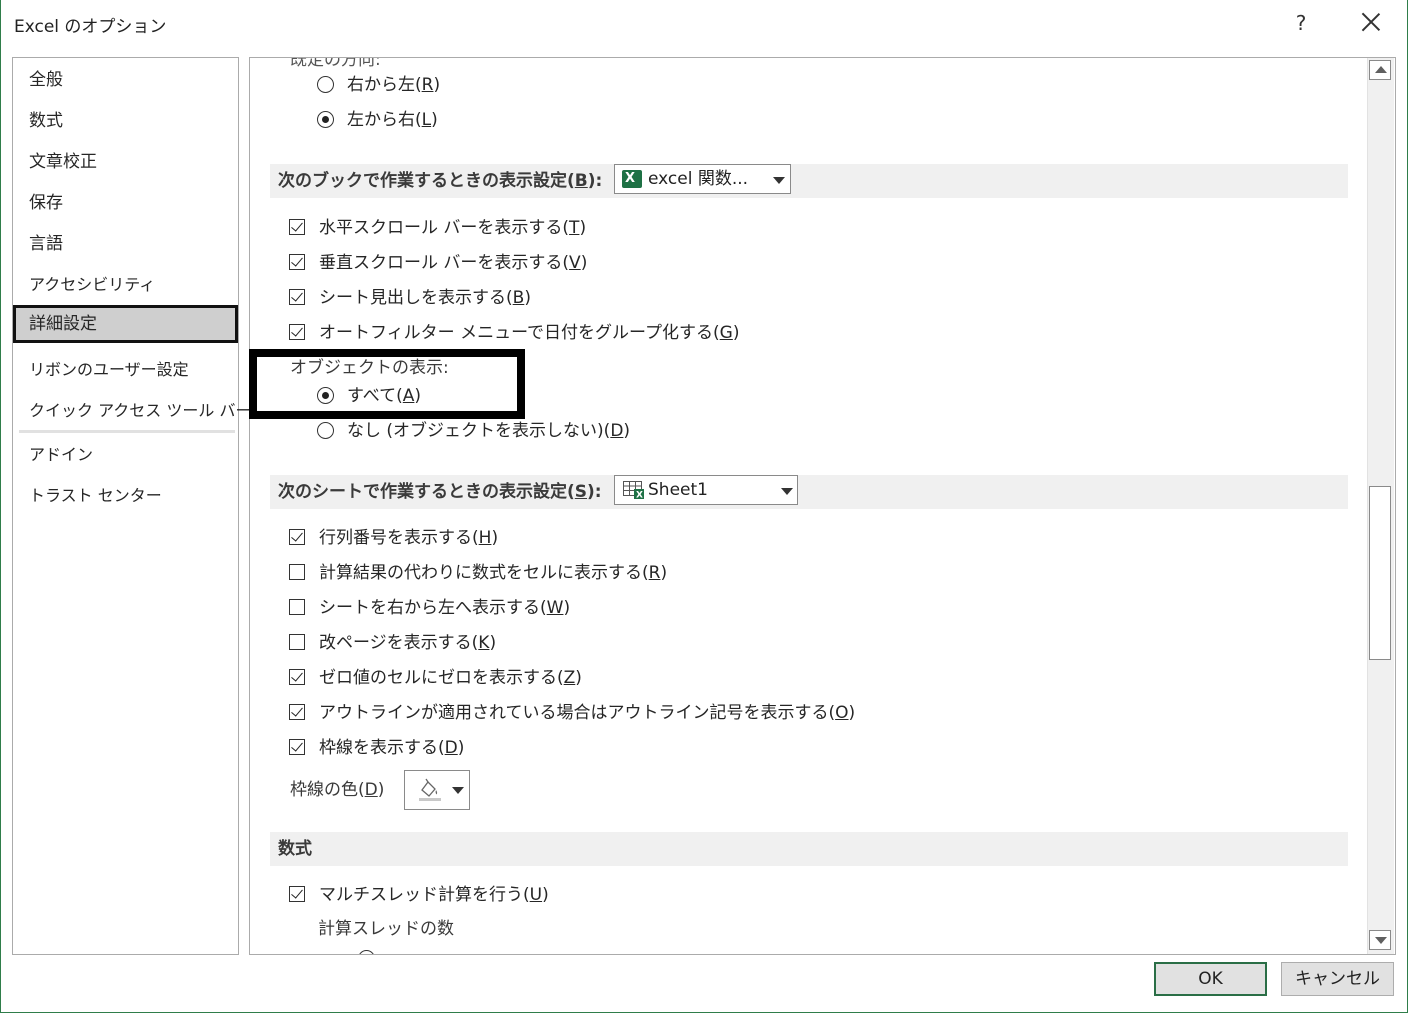 The image size is (1408, 1014). I want to click on access-key: U, so click(536, 895).